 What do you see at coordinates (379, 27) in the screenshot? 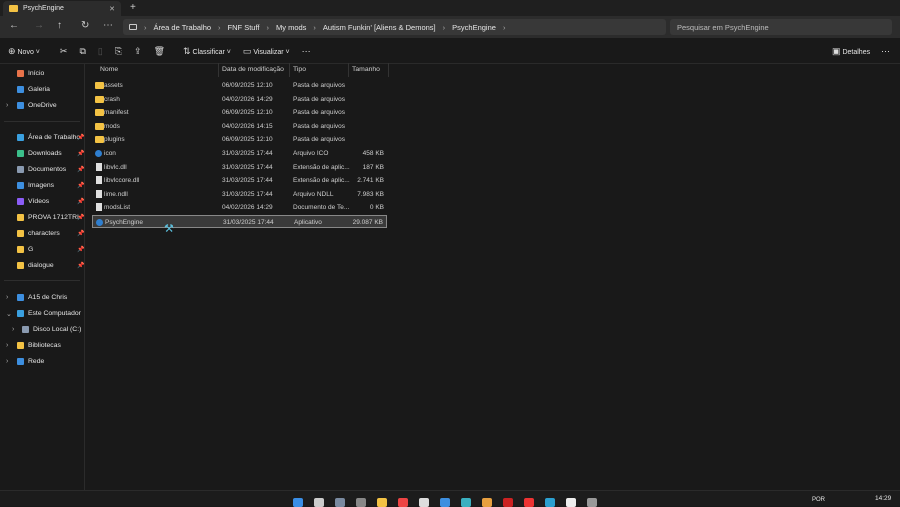
I see `crumb-autism-funkin: Autism Funkin' [Aliens & Demons]` at bounding box center [379, 27].